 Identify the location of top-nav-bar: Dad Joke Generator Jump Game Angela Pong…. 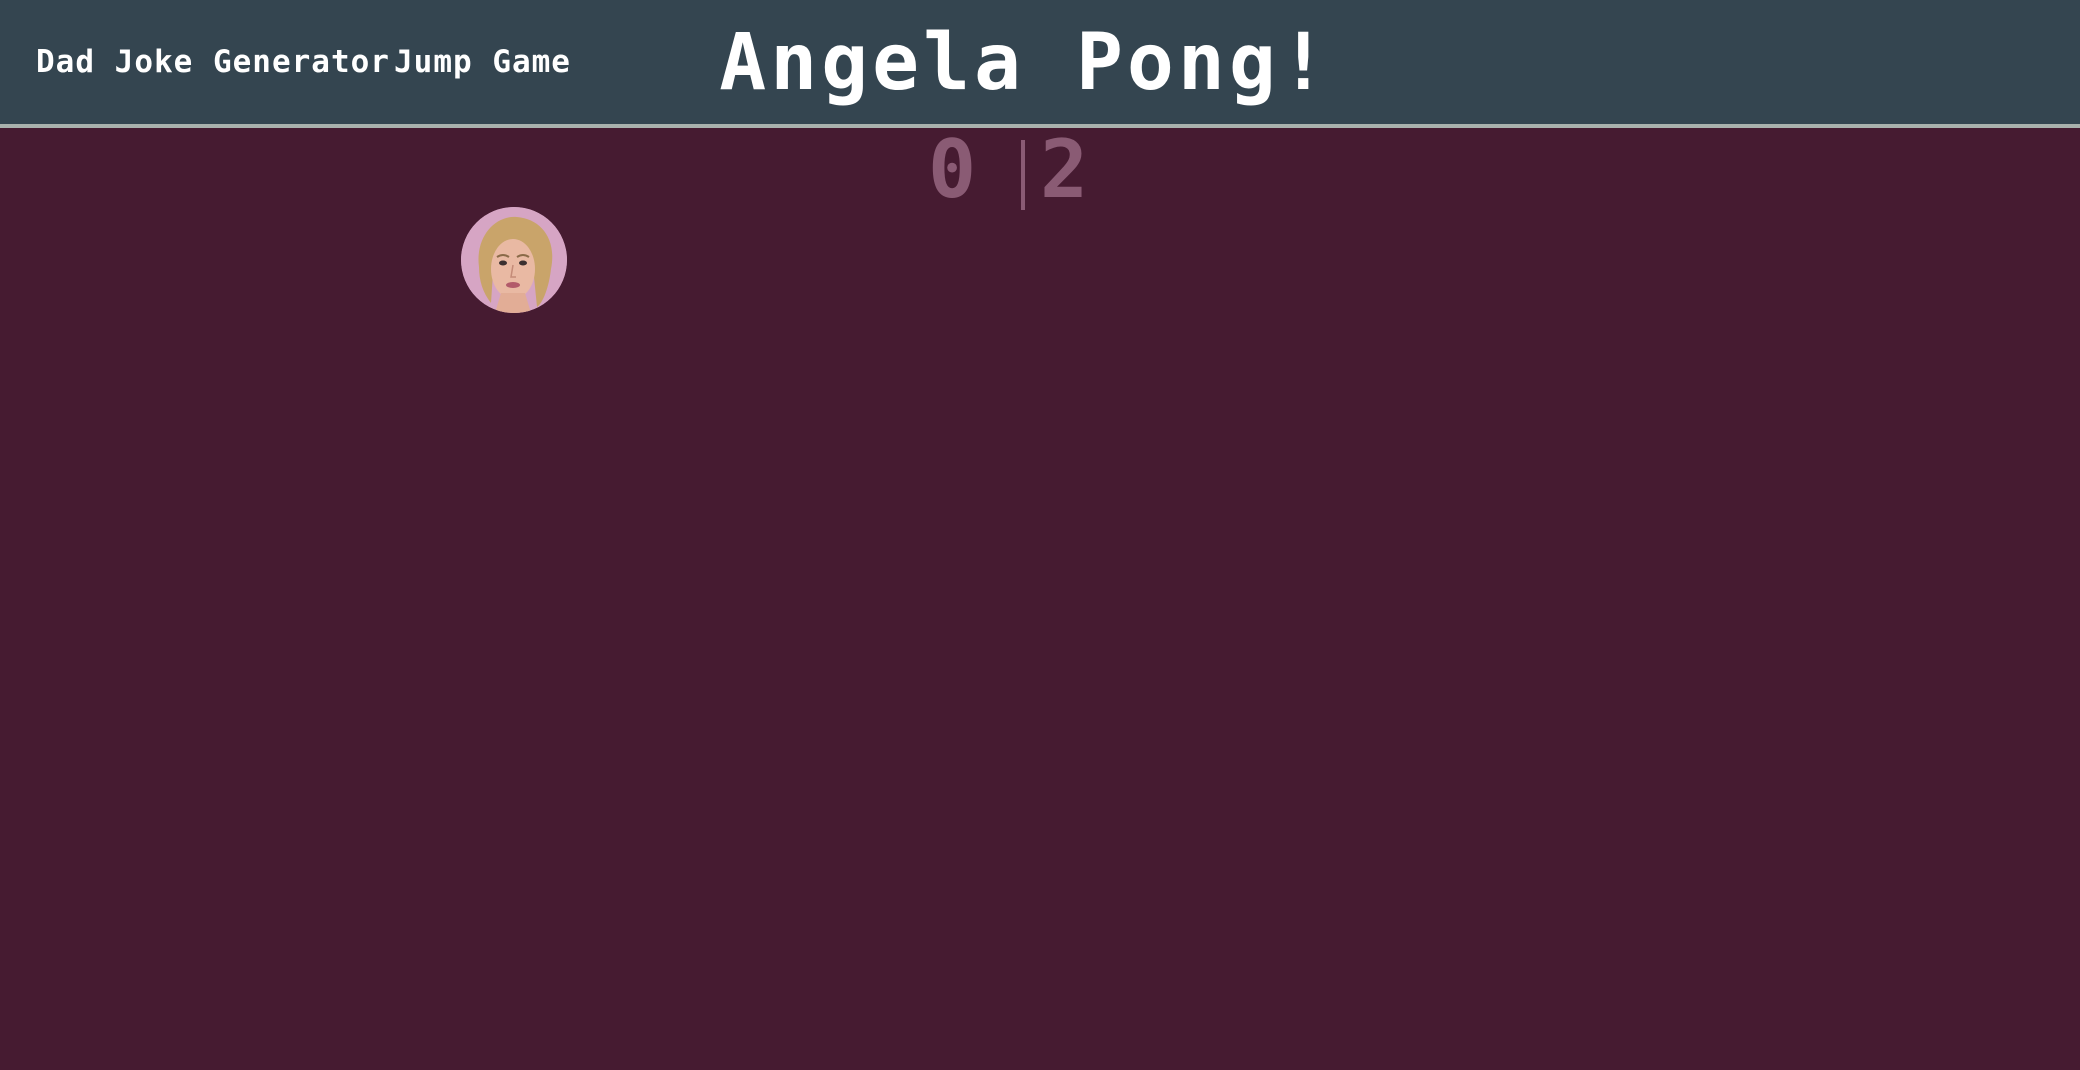
(1040, 64).